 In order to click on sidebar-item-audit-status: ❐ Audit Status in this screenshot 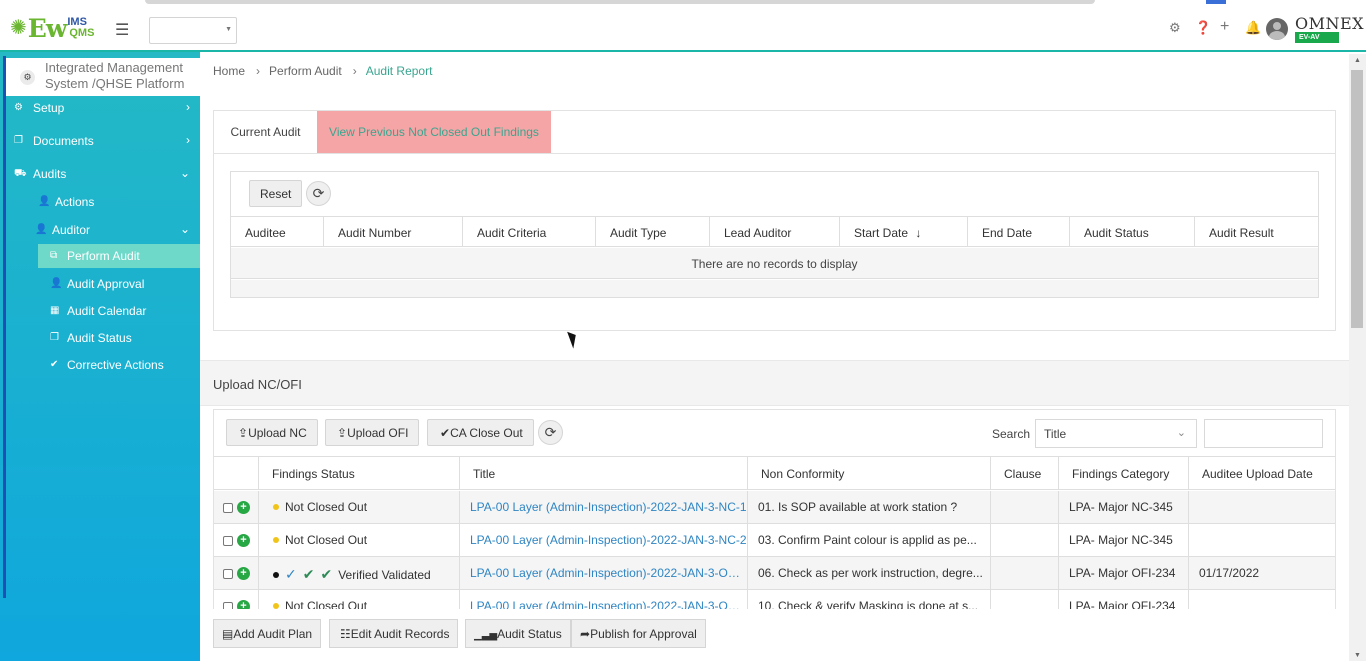, I will do `click(100, 338)`.